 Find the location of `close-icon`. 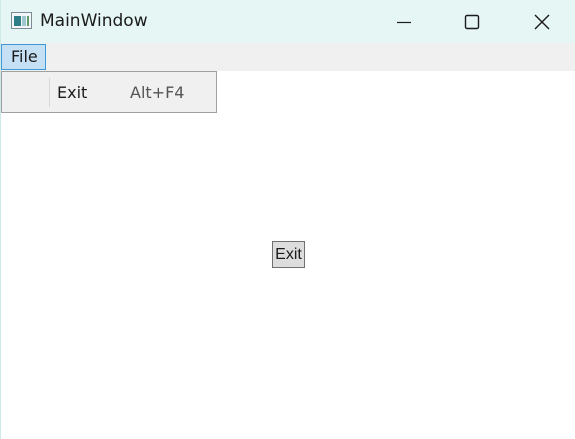

close-icon is located at coordinates (542, 22).